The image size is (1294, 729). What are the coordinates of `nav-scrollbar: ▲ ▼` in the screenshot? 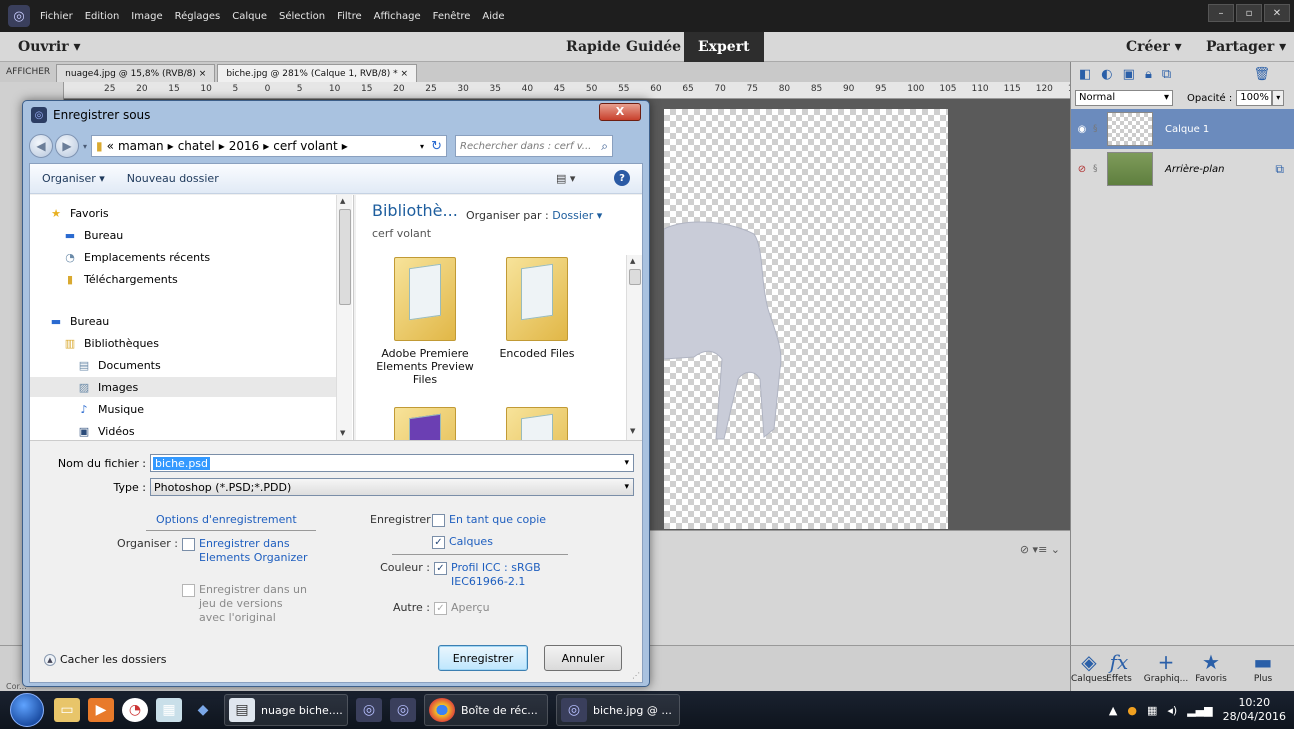 It's located at (344, 317).